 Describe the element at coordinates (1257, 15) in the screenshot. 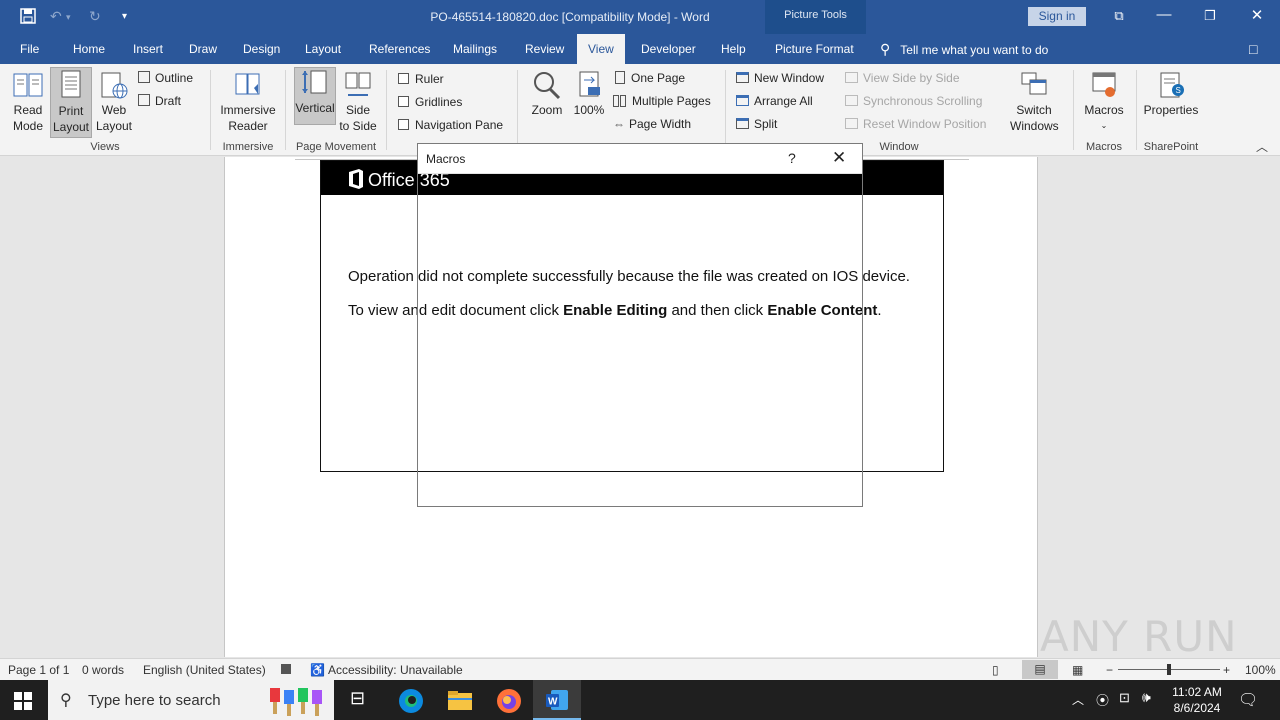

I see `close-window-icon: ✕` at that location.